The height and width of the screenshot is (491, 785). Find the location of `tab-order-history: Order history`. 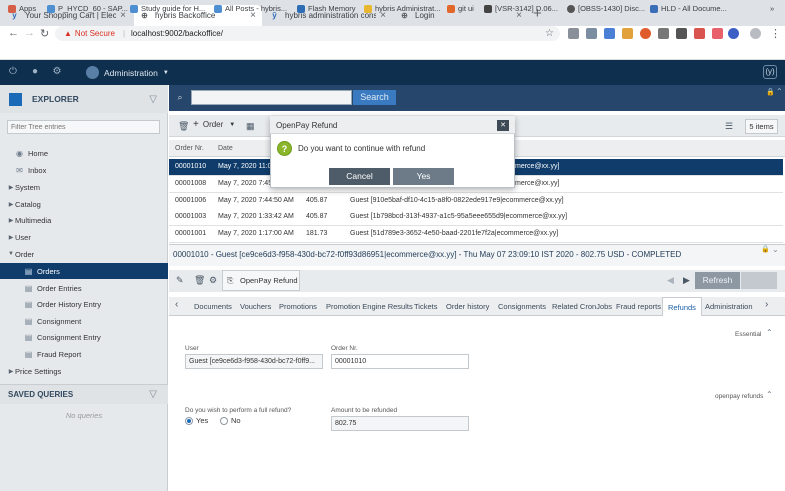

tab-order-history: Order history is located at coordinates (467, 306).